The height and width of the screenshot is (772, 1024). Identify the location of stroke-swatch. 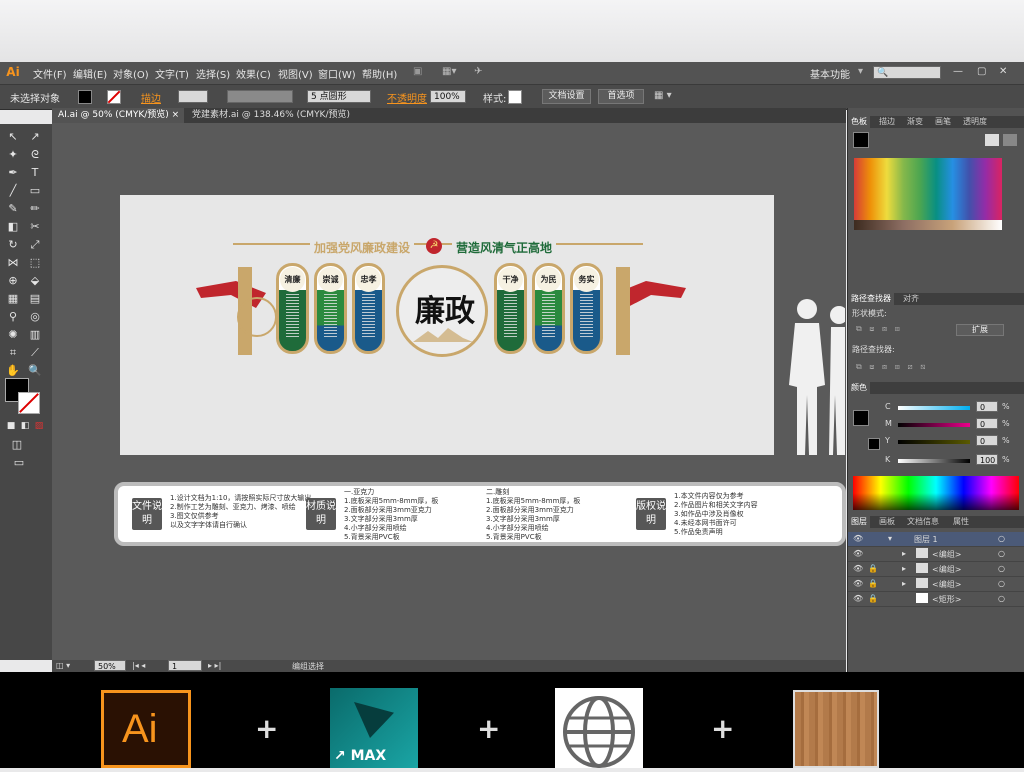
(114, 97).